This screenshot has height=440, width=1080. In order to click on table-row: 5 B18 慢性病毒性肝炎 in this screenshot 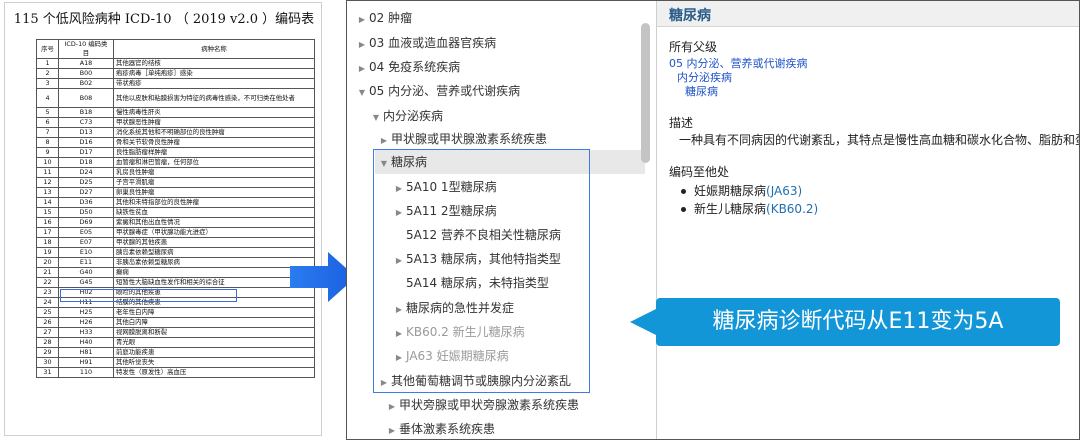, I will do `click(175, 112)`.